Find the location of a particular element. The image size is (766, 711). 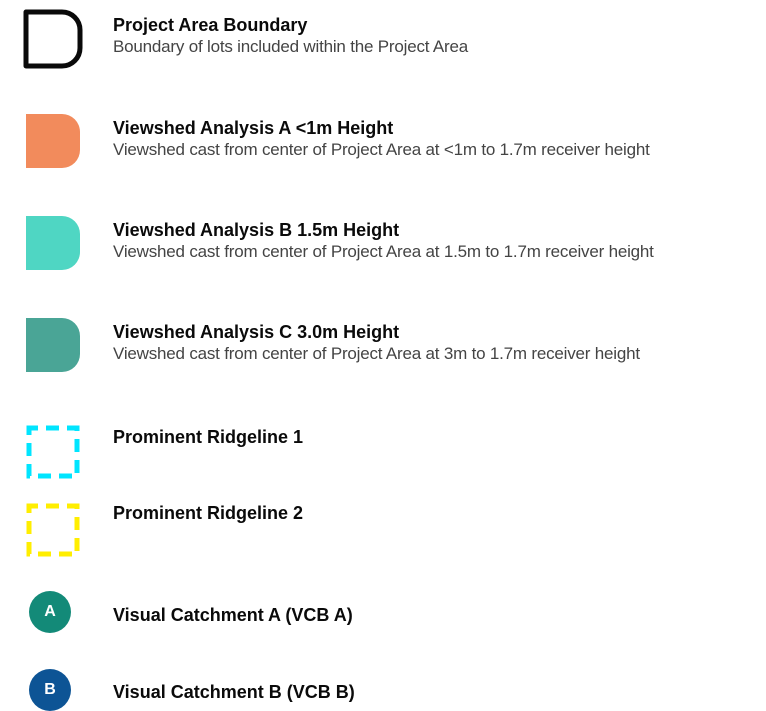

badge-letter: B is located at coordinates (50, 689).